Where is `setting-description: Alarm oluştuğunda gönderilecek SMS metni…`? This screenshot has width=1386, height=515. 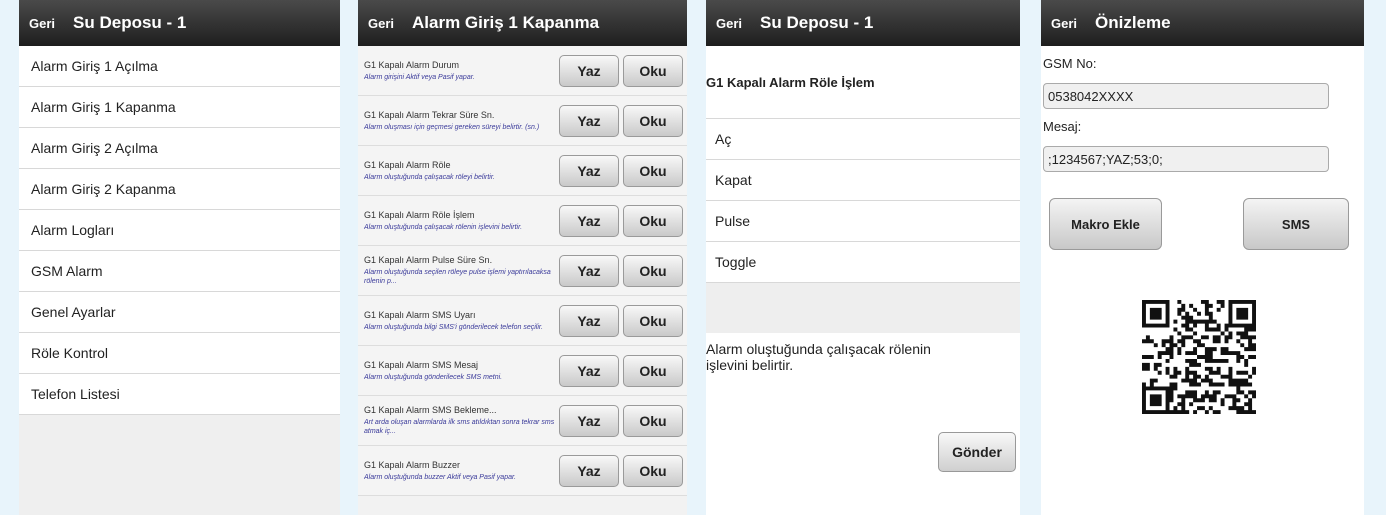
setting-description: Alarm oluştuğunda gönderilecek SMS metni… is located at coordinates (433, 377).